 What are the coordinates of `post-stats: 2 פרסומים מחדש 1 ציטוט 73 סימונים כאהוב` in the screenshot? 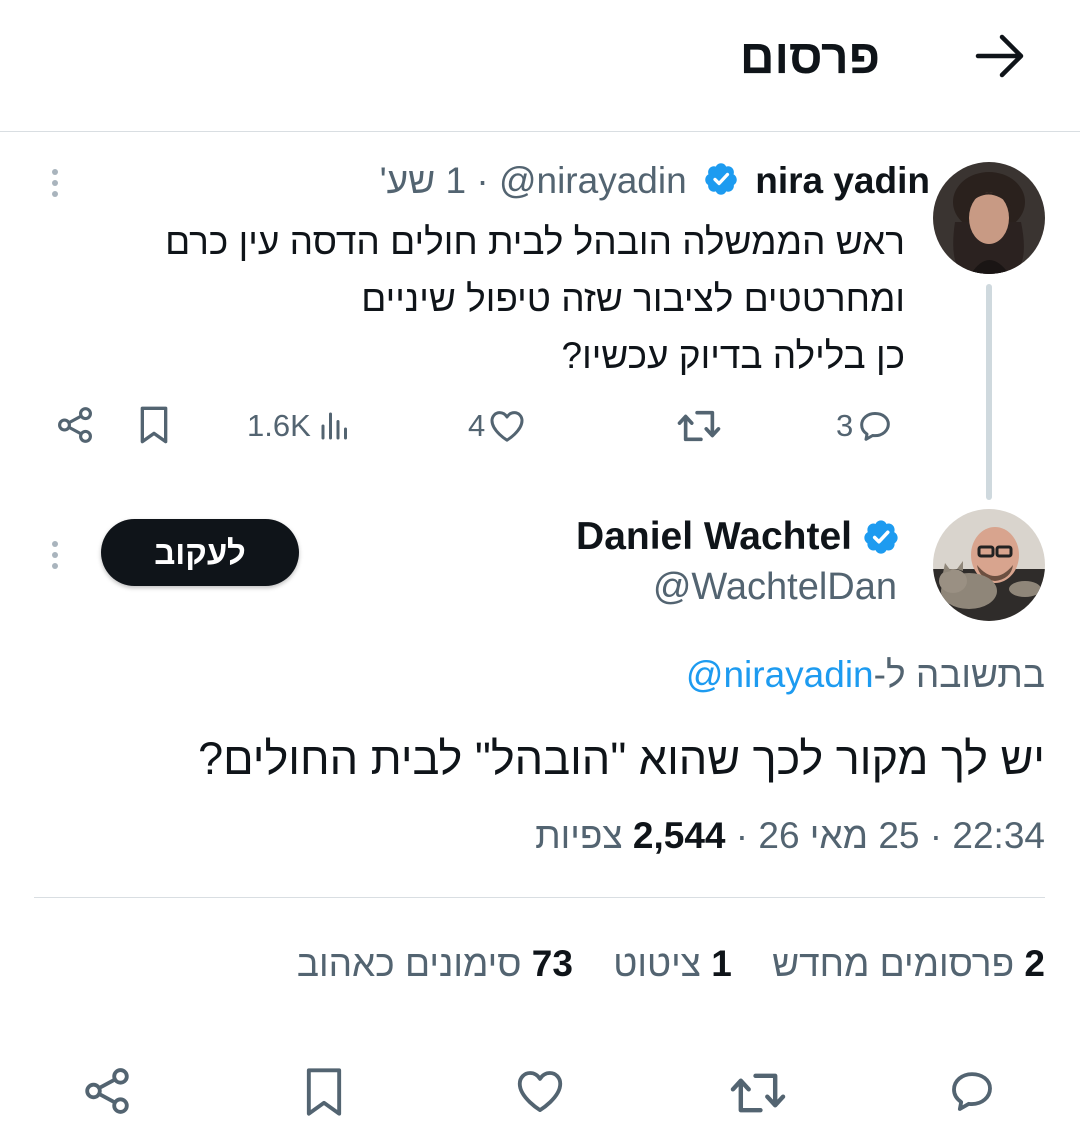 It's located at (671, 964).